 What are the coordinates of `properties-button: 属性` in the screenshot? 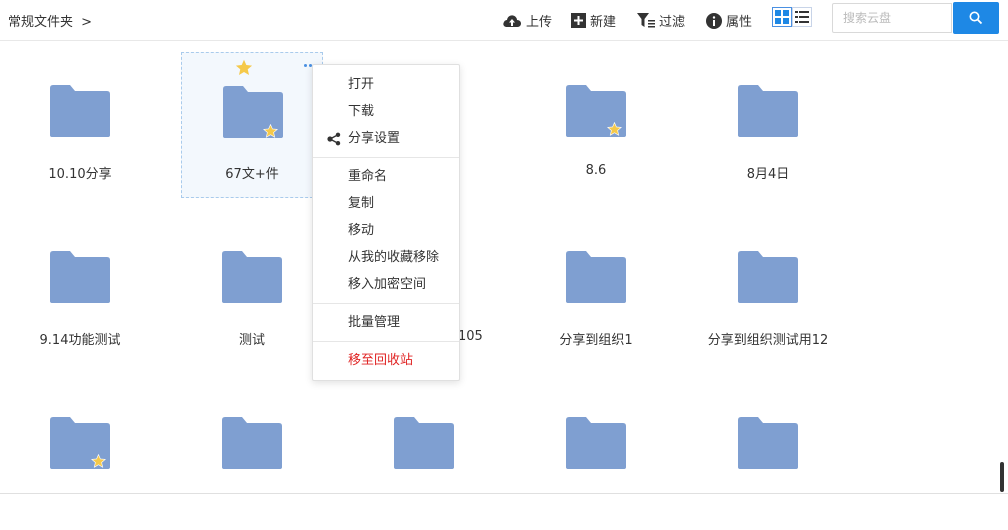 It's located at (729, 20).